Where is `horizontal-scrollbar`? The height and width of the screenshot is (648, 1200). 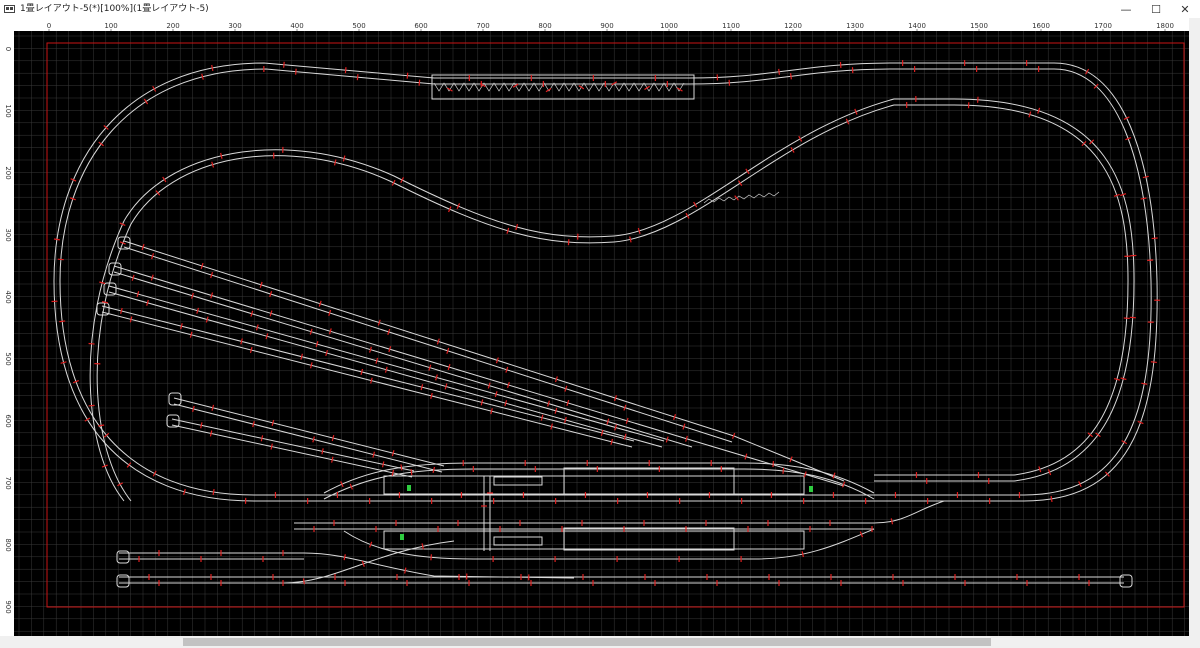
horizontal-scrollbar is located at coordinates (594, 642).